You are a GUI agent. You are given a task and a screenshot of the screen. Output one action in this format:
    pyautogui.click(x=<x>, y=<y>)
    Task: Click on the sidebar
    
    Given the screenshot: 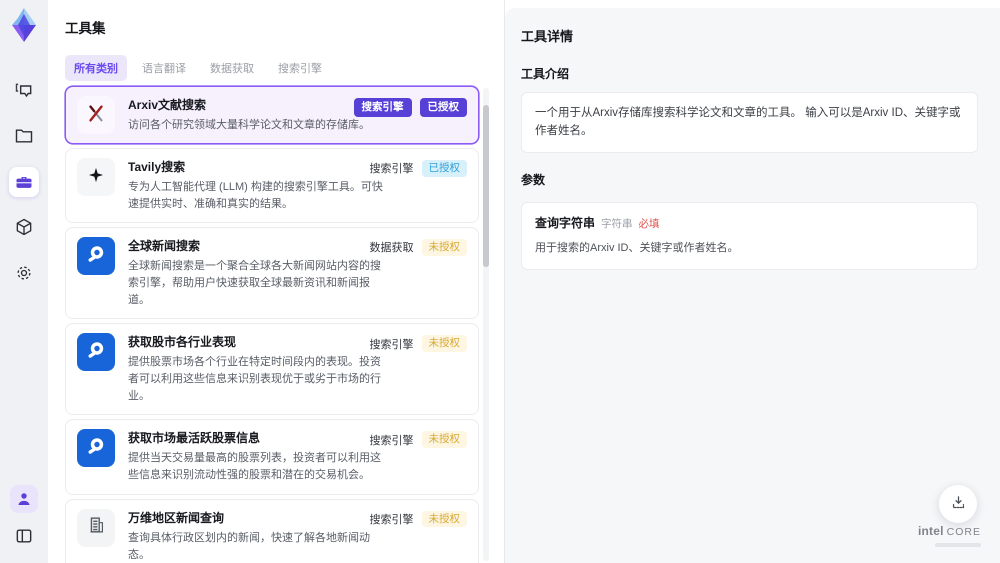 What is the action you would take?
    pyautogui.click(x=24, y=281)
    